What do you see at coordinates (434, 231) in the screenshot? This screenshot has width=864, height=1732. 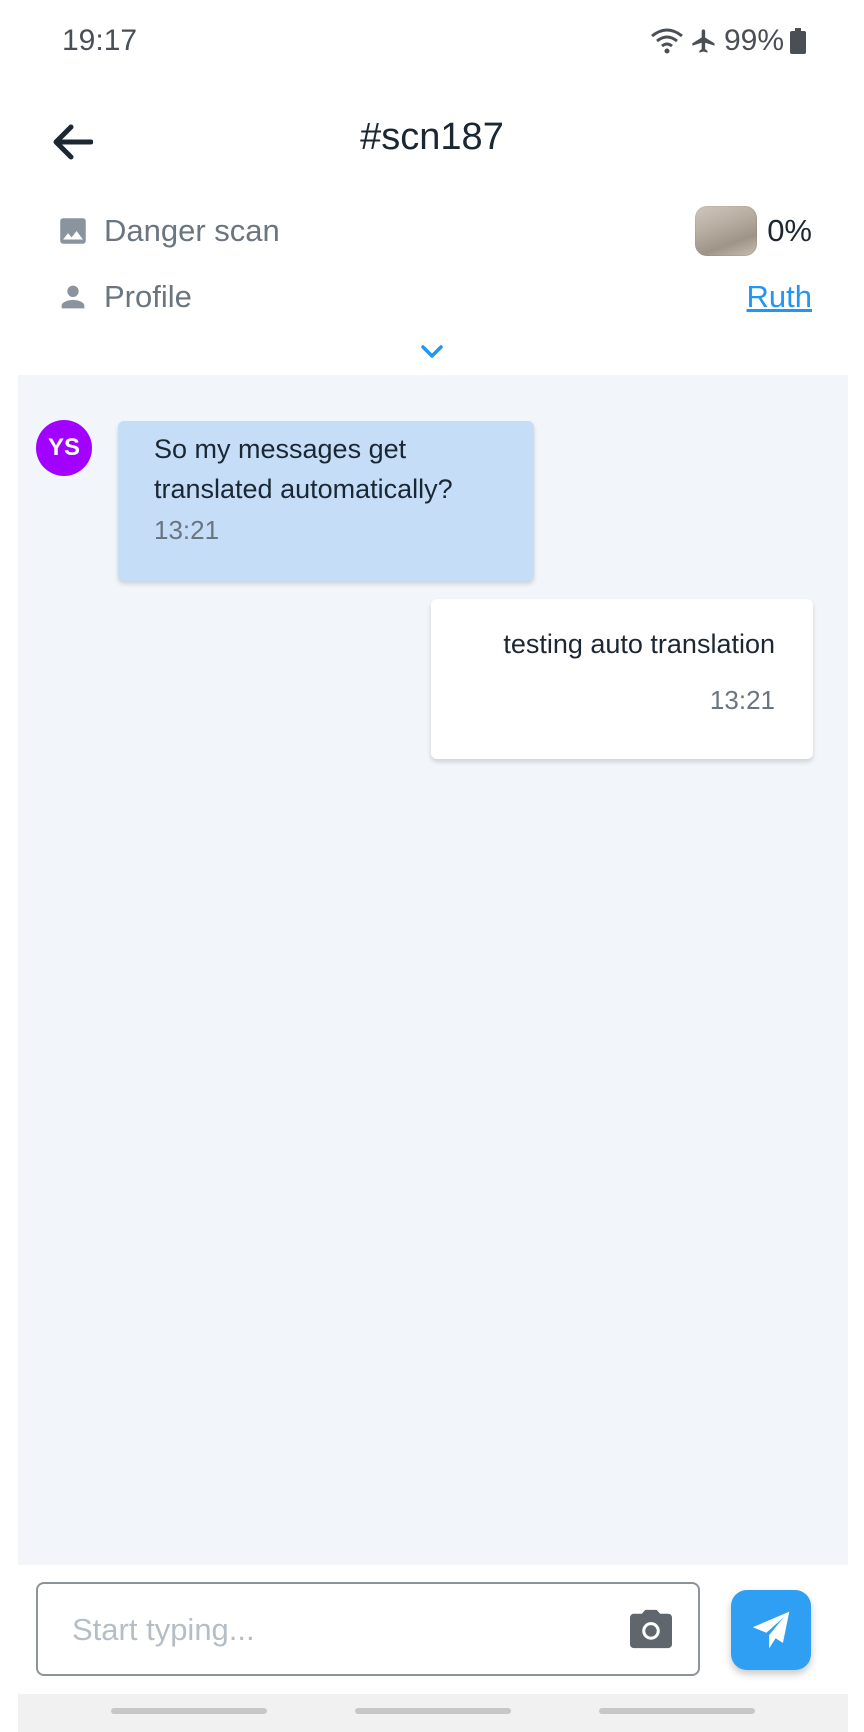 I see `danger-scan-row: Danger scan 0%` at bounding box center [434, 231].